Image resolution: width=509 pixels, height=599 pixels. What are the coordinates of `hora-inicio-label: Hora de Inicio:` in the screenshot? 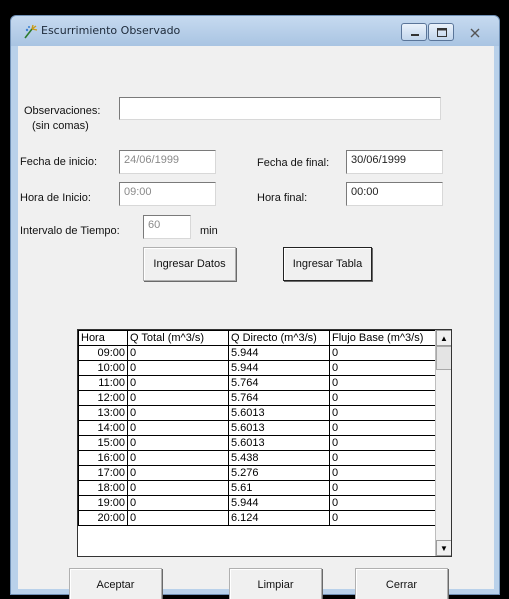 It's located at (55, 198).